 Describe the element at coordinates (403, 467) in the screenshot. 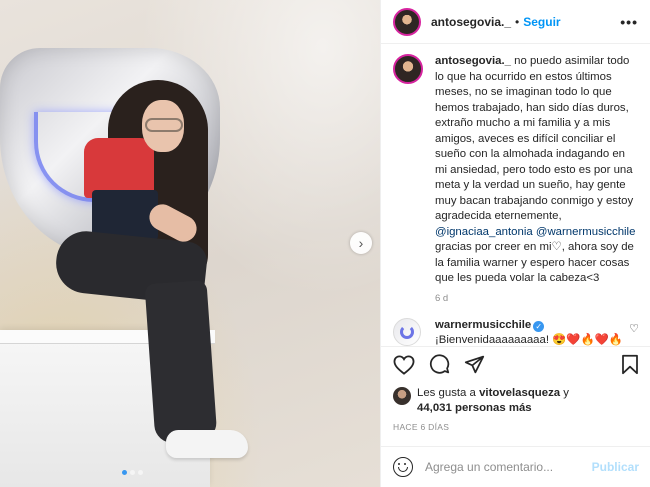

I see `emoji-smiley-icon` at that location.